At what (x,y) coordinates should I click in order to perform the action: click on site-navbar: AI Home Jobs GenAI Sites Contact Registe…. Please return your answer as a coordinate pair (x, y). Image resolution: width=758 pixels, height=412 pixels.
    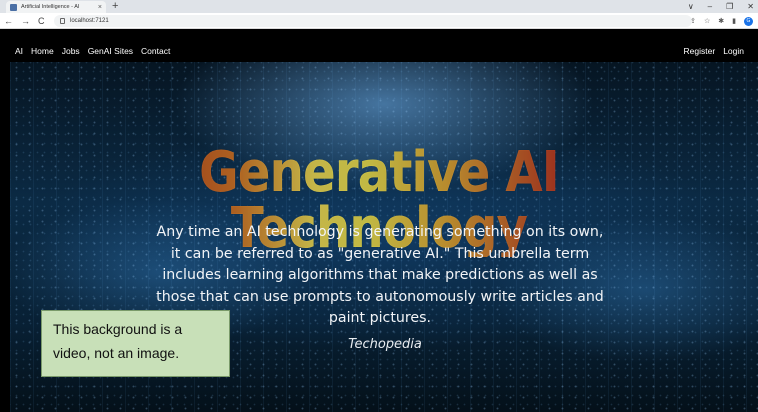
    Looking at the image, I should click on (379, 51).